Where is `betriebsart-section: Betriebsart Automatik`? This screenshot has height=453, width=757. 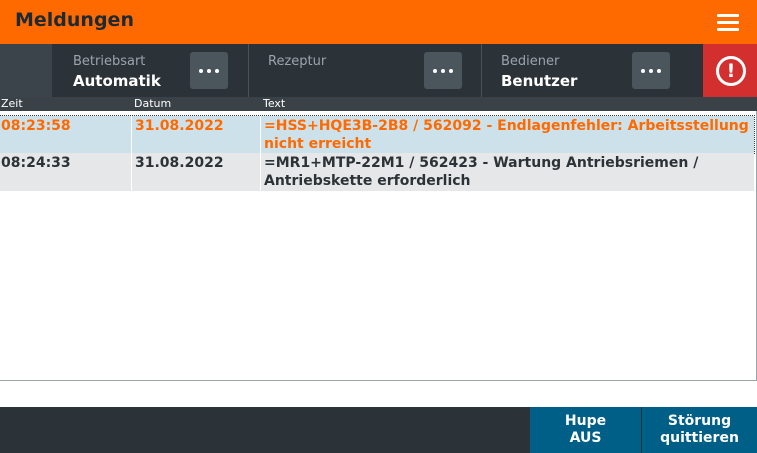 betriebsart-section: Betriebsart Automatik is located at coordinates (150, 70).